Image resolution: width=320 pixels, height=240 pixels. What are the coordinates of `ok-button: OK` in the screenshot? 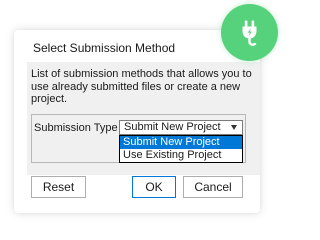 It's located at (154, 187).